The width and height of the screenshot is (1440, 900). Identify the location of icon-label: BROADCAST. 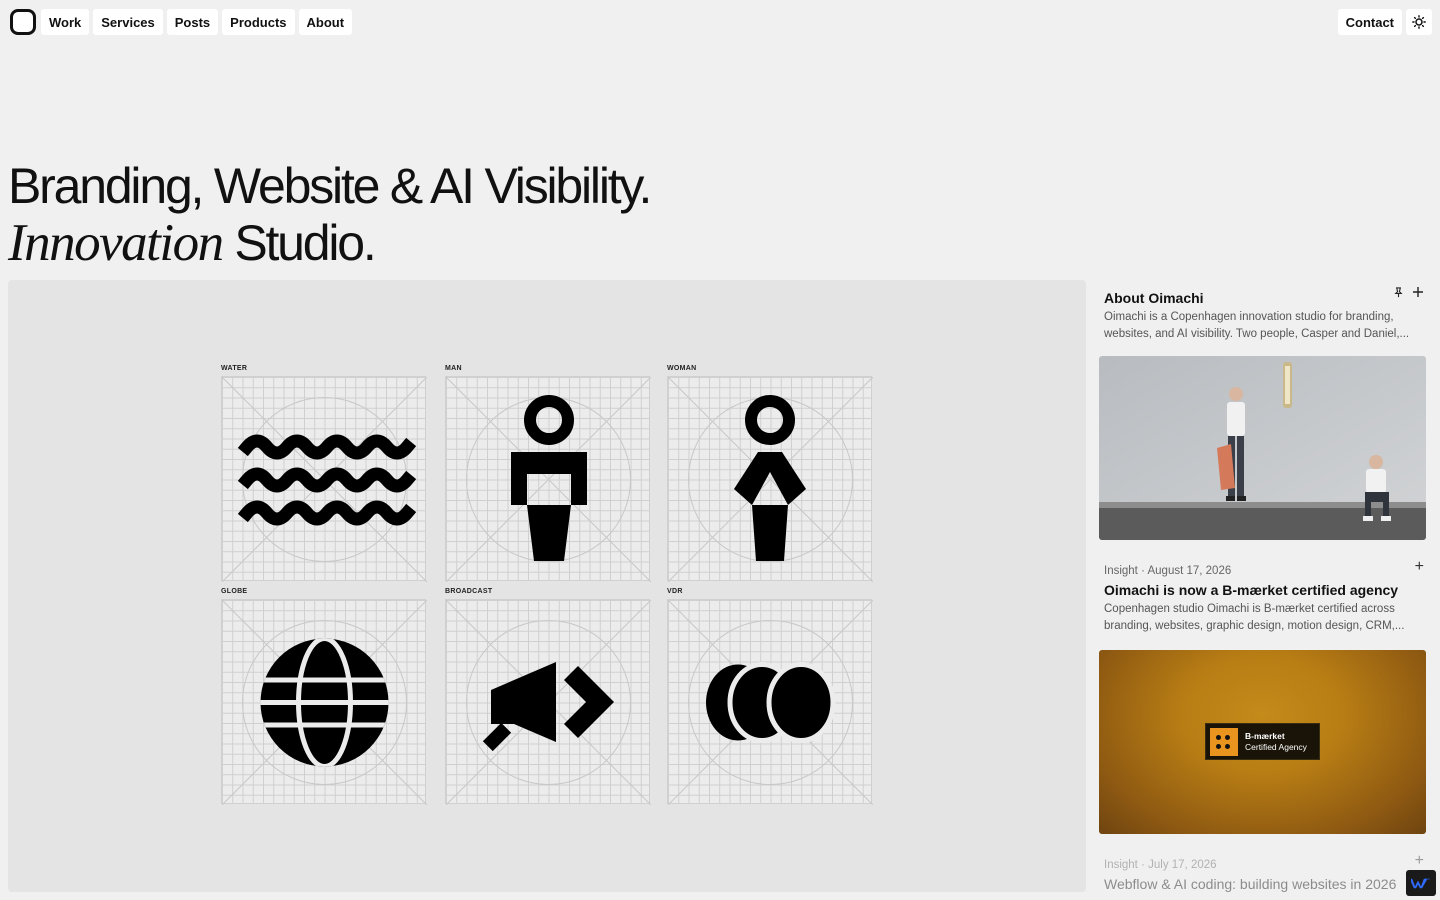
(469, 591).